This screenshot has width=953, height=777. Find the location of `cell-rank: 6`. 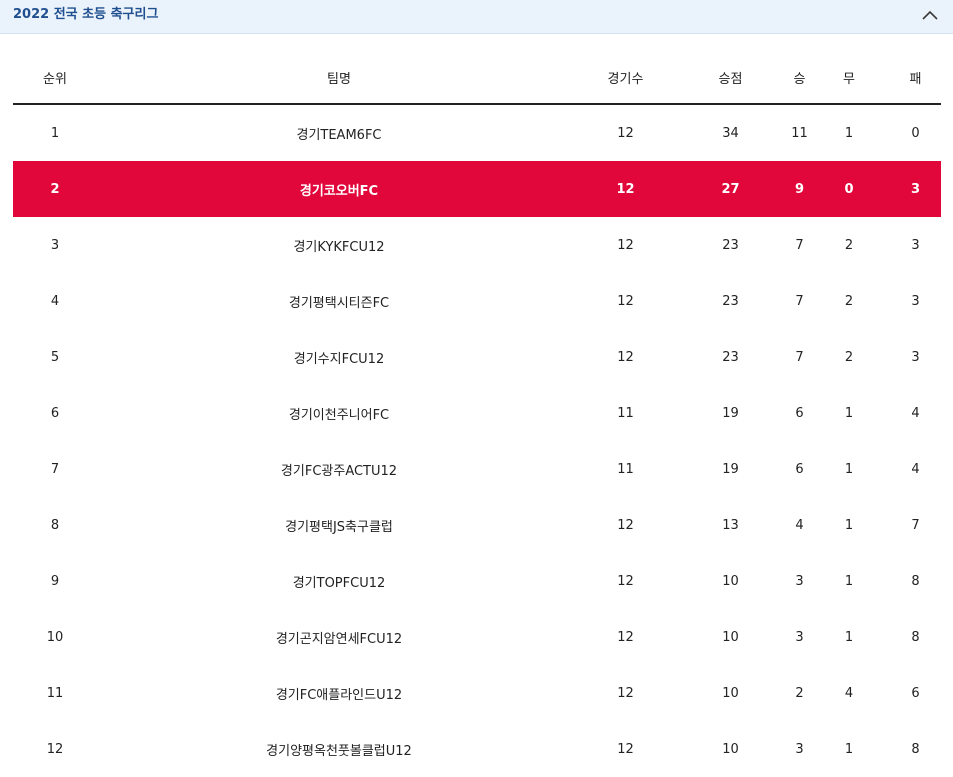

cell-rank: 6 is located at coordinates (55, 413).